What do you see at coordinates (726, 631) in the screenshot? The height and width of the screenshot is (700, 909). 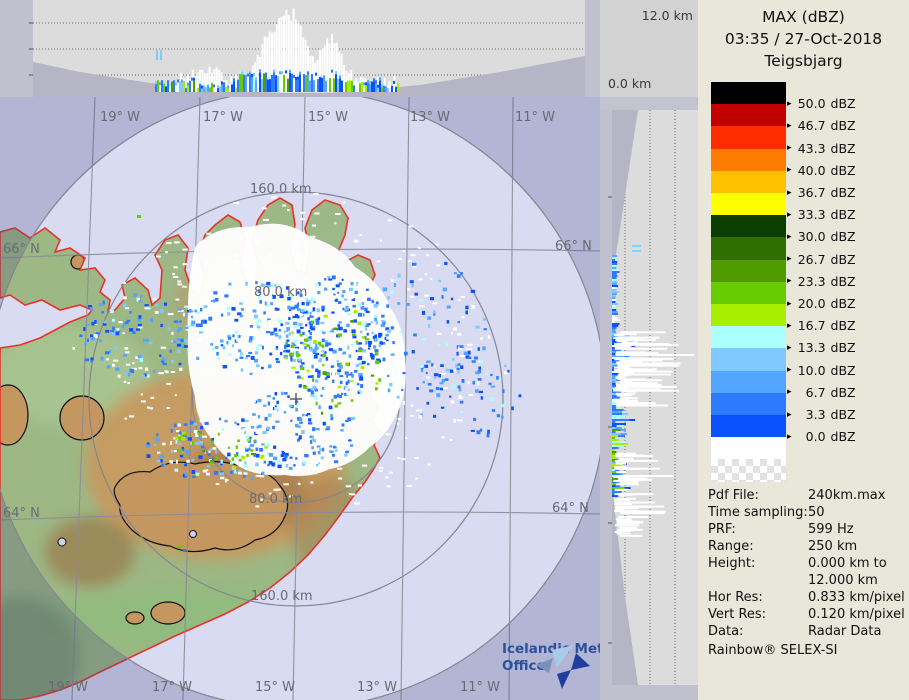 I see `metadata-label: Data:` at bounding box center [726, 631].